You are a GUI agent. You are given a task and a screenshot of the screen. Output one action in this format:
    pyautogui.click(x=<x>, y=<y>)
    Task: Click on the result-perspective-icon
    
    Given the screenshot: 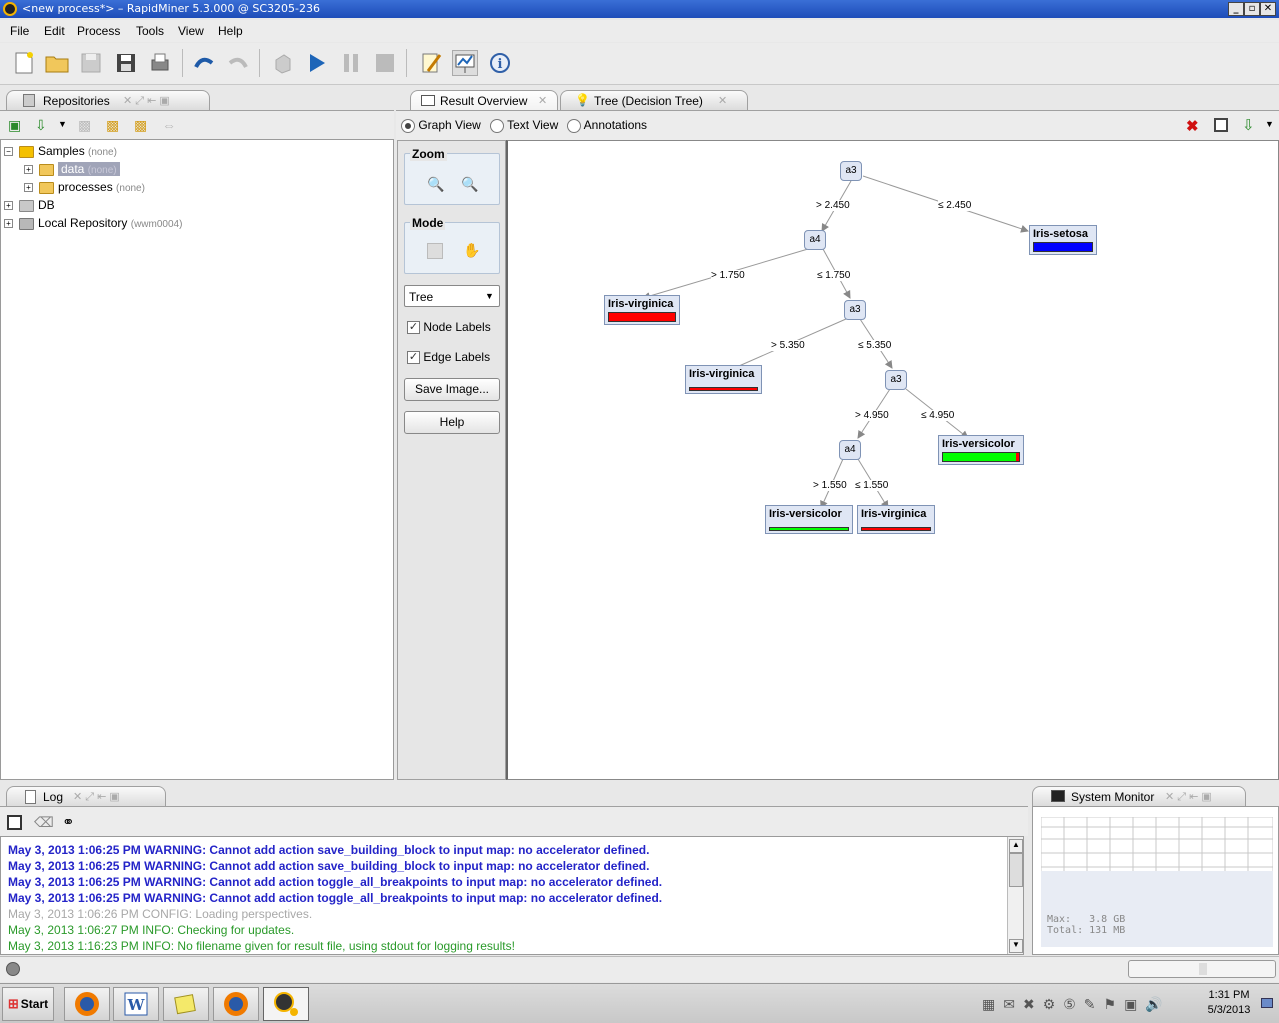 What is the action you would take?
    pyautogui.click(x=465, y=63)
    